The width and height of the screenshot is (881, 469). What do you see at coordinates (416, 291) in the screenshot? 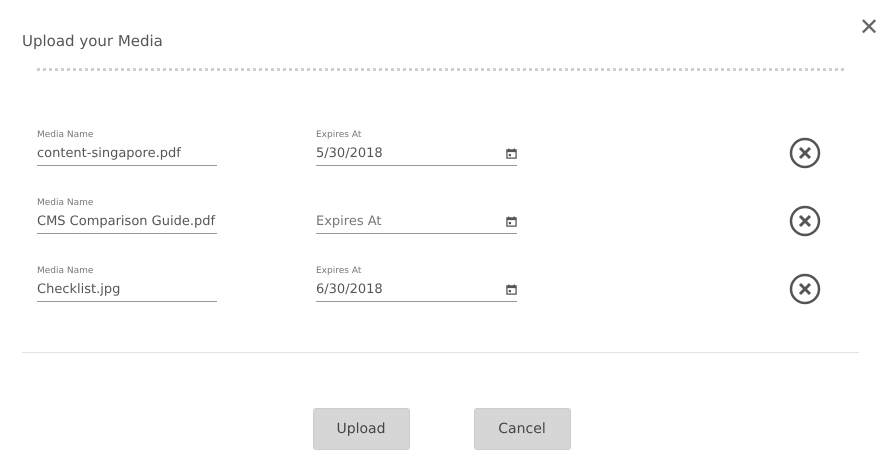
I see `date-field: 6/30/2018` at bounding box center [416, 291].